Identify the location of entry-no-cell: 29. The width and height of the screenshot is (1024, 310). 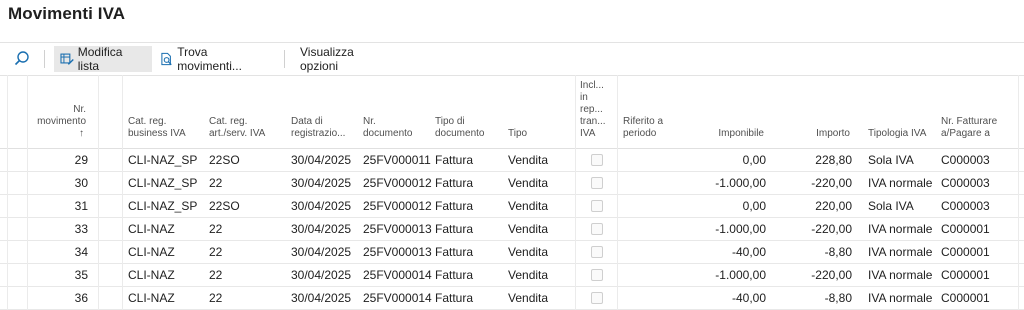
(81, 160).